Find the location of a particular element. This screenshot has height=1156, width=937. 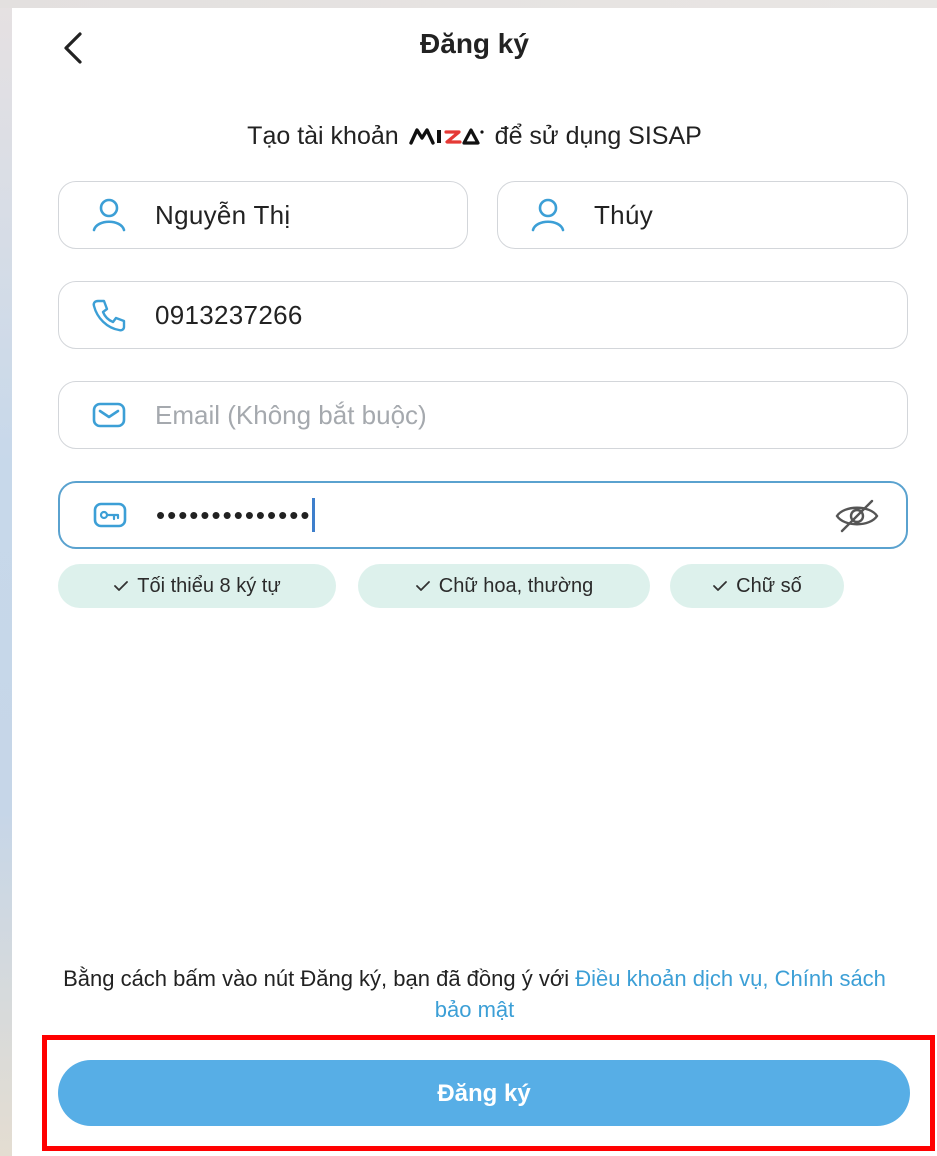

phone-icon is located at coordinates (109, 315).